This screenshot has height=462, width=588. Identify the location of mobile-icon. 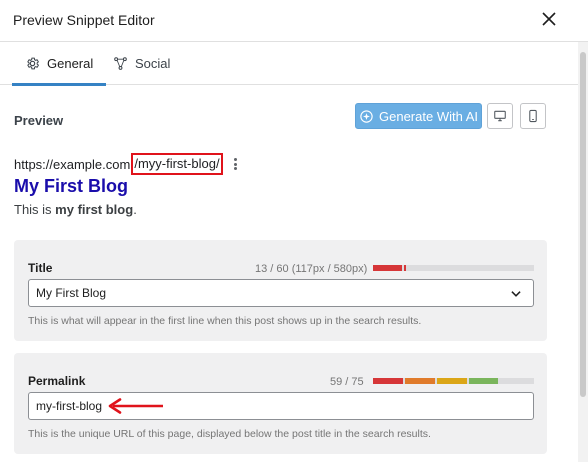
(533, 116).